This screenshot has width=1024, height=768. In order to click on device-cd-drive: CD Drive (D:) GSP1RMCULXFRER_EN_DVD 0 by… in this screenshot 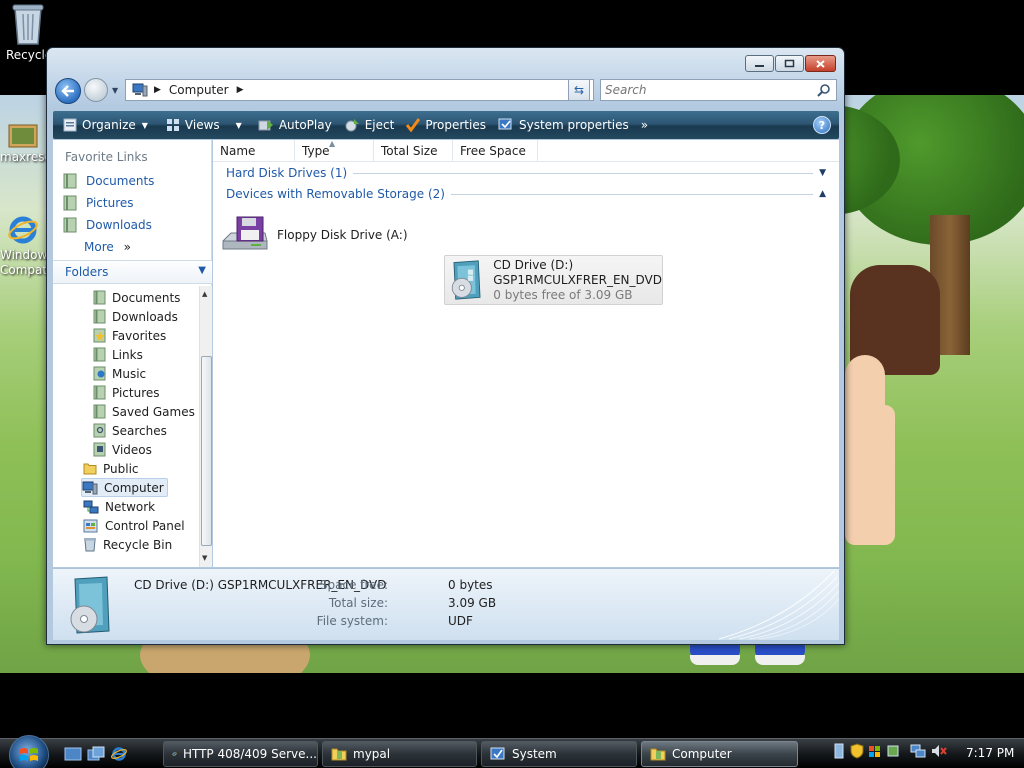, I will do `click(553, 280)`.